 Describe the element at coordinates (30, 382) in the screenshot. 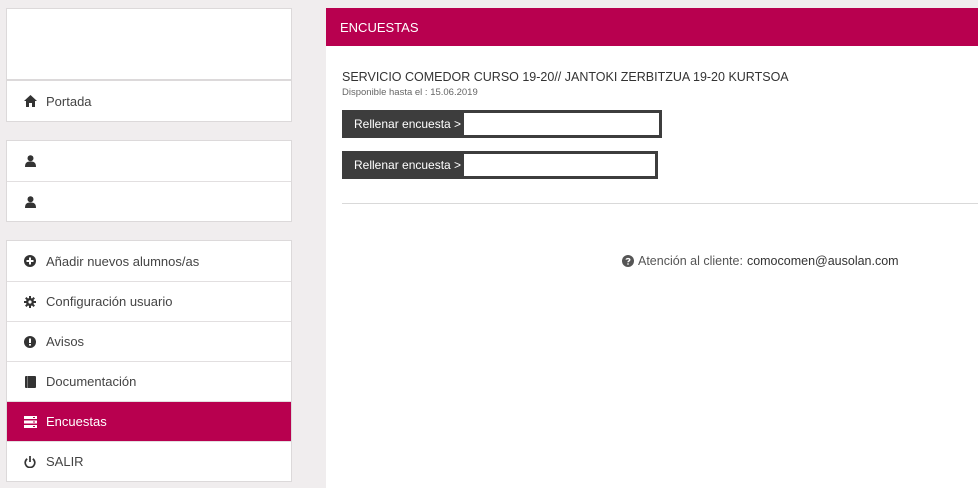

I see `book-icon` at that location.